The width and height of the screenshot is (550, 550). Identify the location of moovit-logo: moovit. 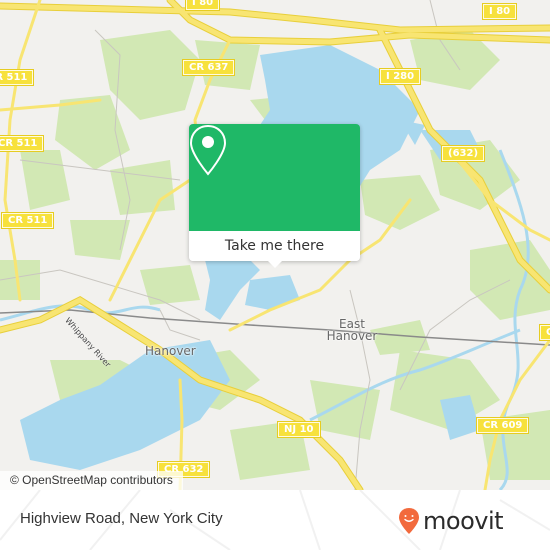
(451, 521).